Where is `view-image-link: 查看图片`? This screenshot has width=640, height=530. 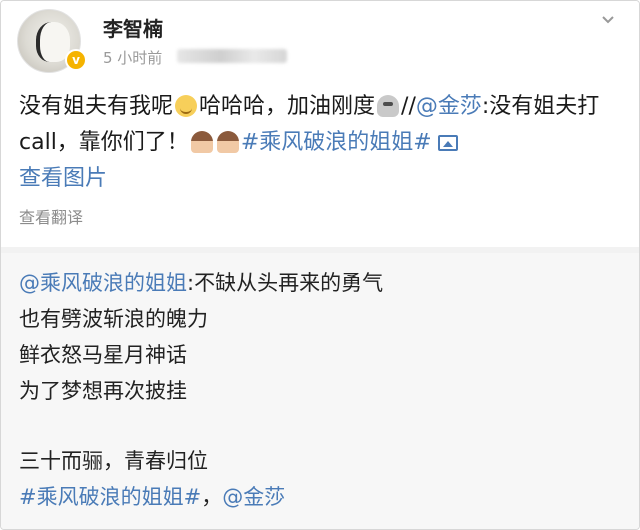
view-image-link: 查看图片 is located at coordinates (63, 178).